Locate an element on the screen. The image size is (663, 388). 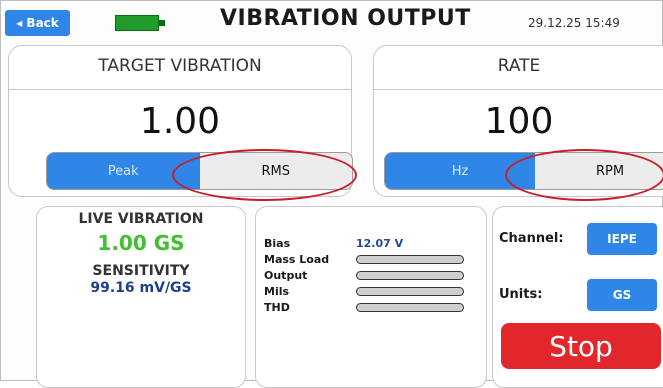
sensitivity-label: SENSITIVITY is located at coordinates (141, 271).